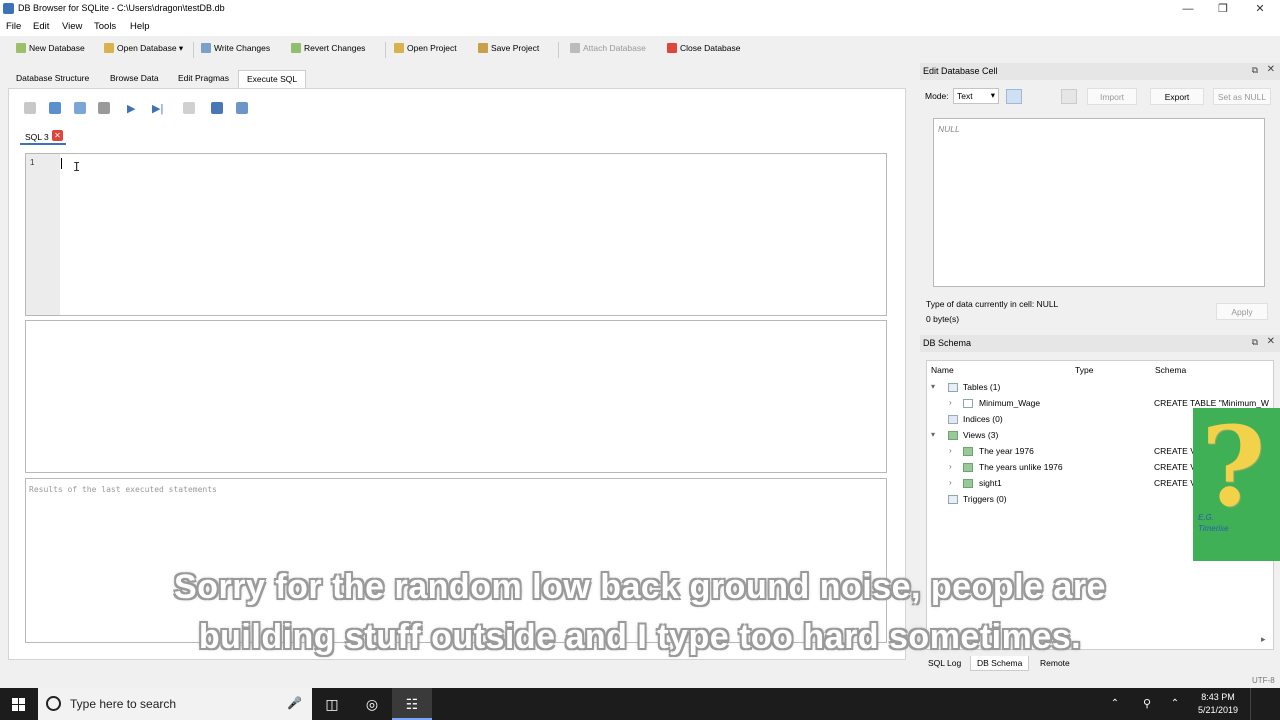  What do you see at coordinates (1112, 96) in the screenshot?
I see `import-button: Import` at bounding box center [1112, 96].